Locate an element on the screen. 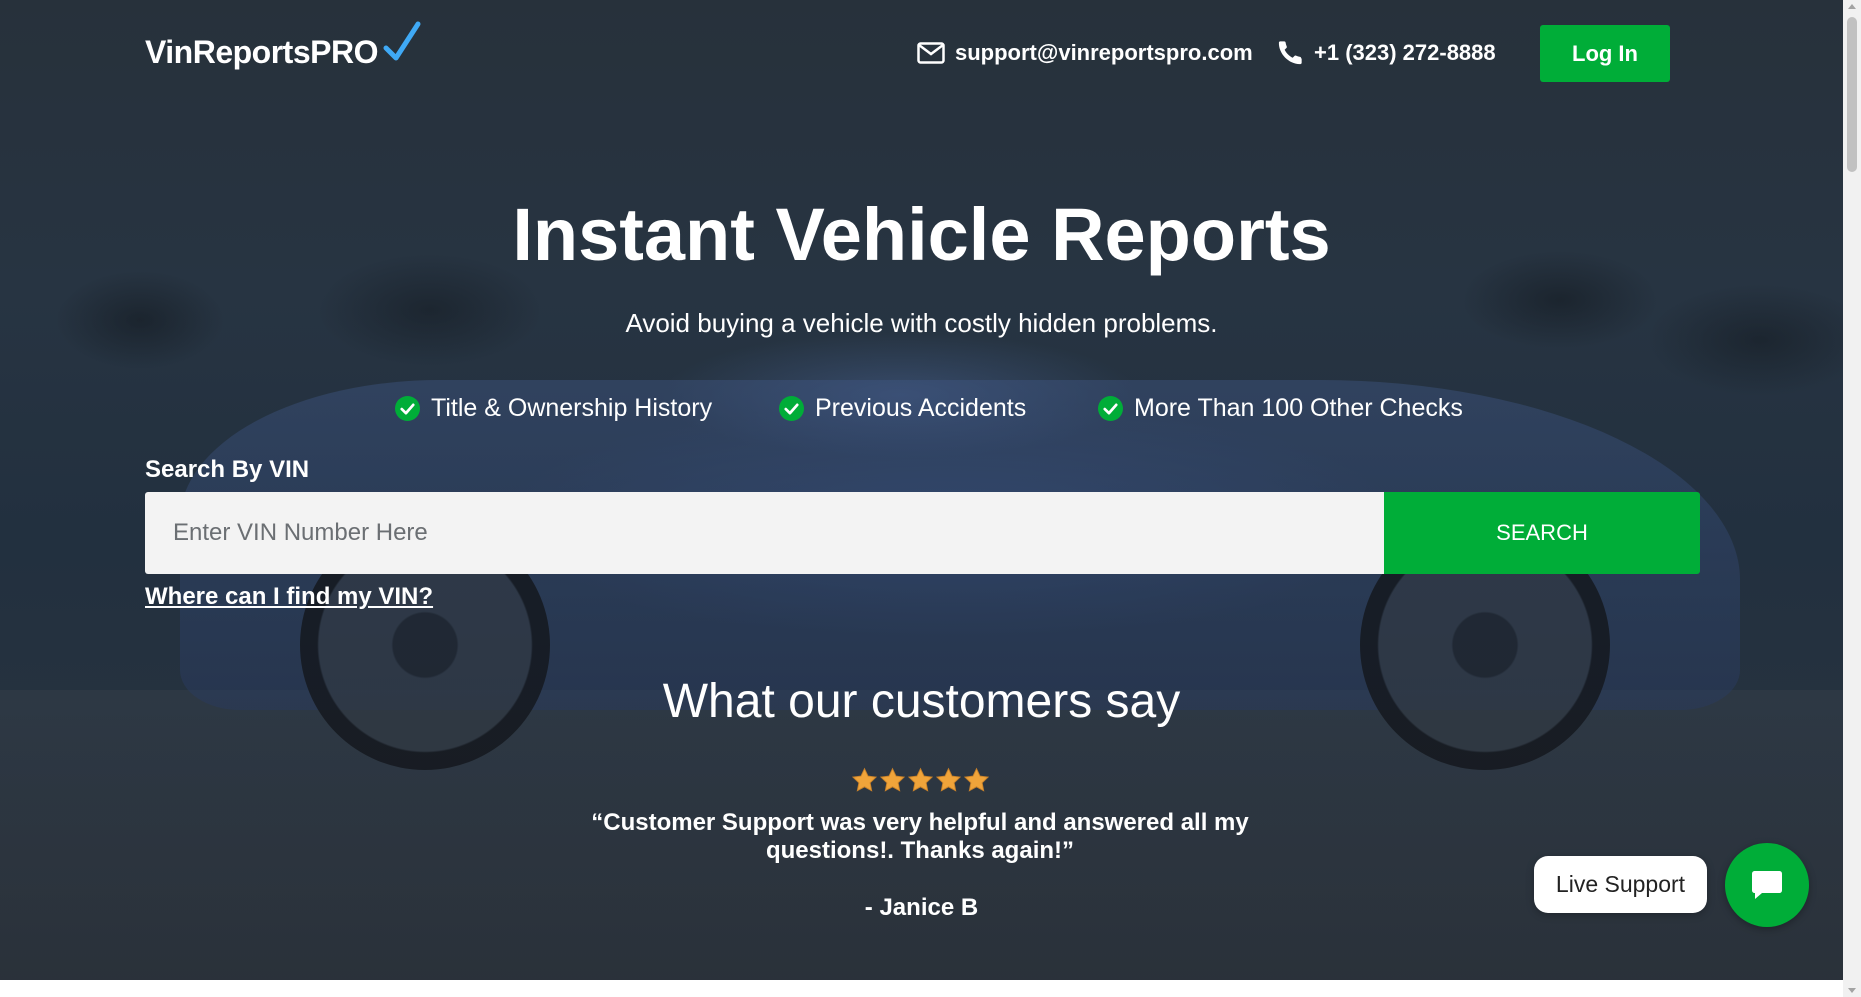 The image size is (1861, 997). vin-input is located at coordinates (764, 533).